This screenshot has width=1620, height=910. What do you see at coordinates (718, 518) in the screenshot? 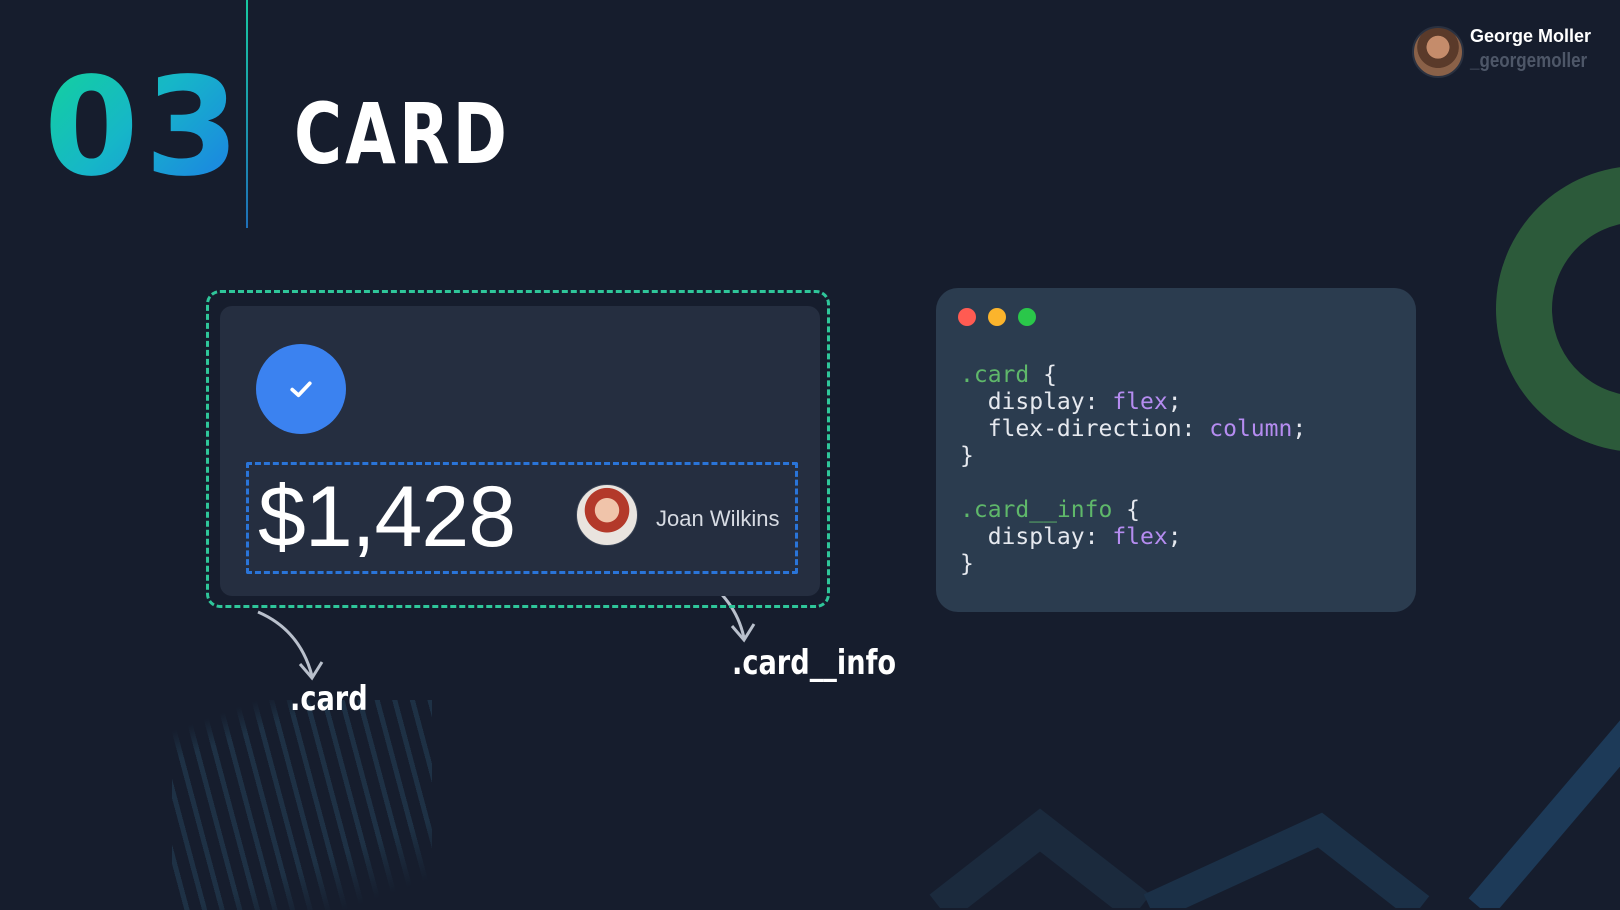
I see `person-name: Joan Wilkins` at bounding box center [718, 518].